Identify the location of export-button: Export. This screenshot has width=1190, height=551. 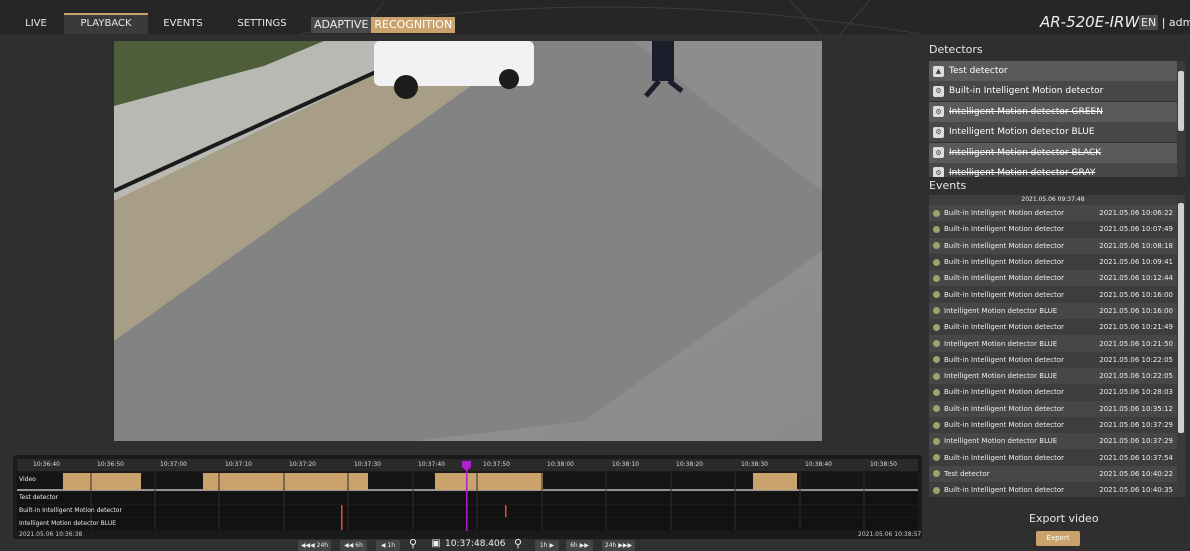
(1058, 538).